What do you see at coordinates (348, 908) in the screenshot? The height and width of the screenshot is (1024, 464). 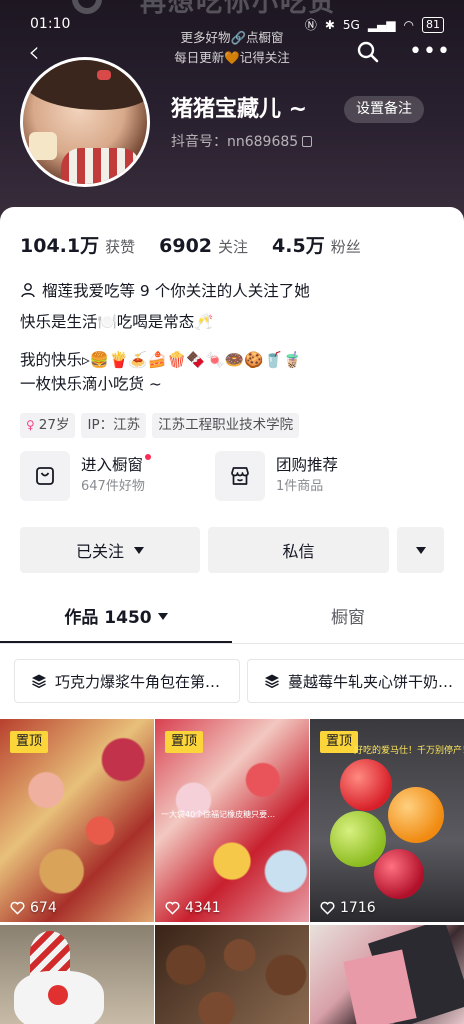 I see `video-likes: 1716` at bounding box center [348, 908].